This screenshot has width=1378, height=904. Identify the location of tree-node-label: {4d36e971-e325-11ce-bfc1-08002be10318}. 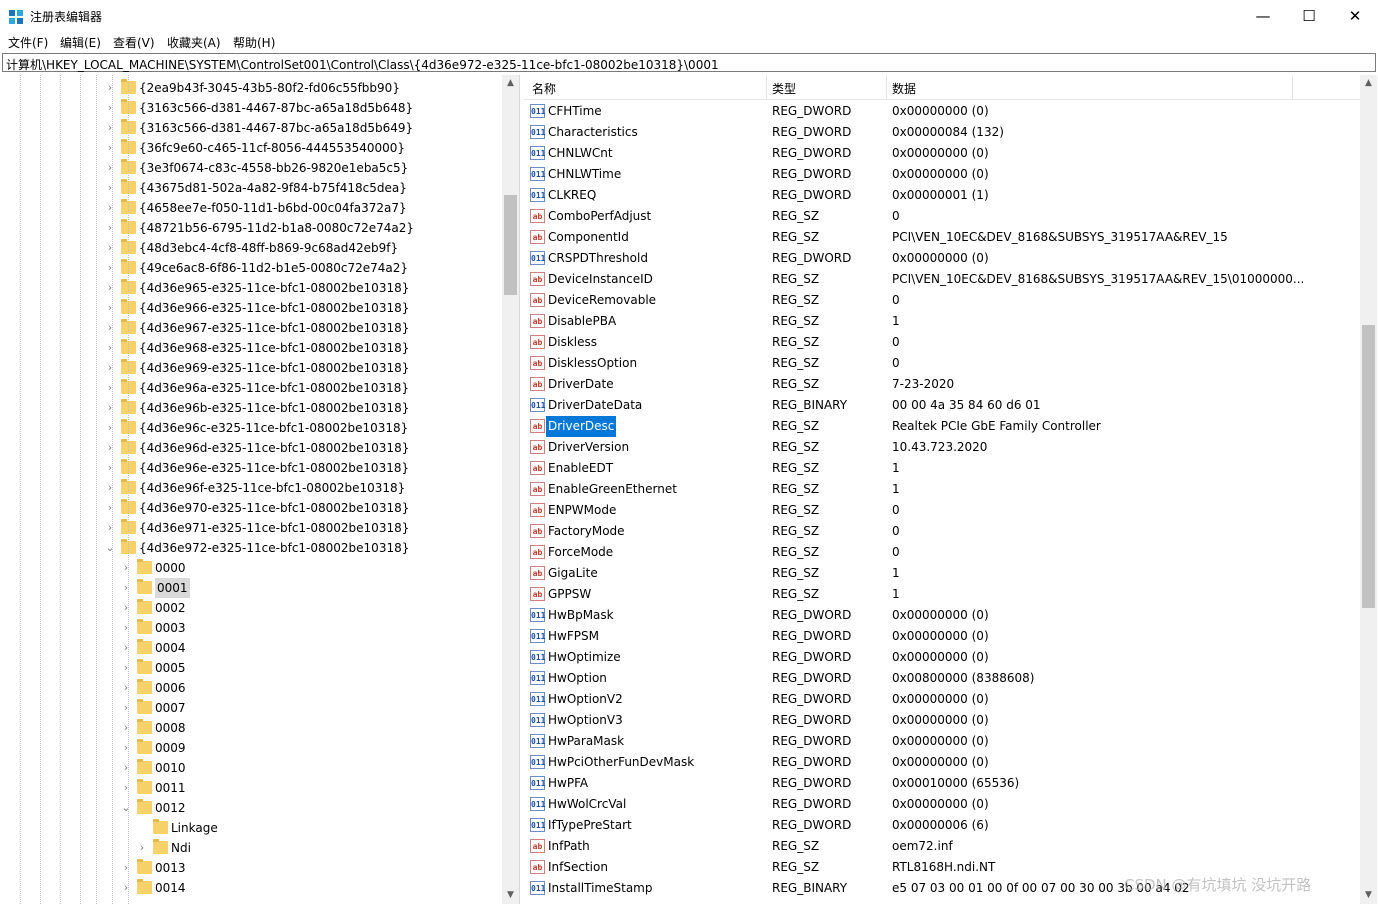
(274, 528).